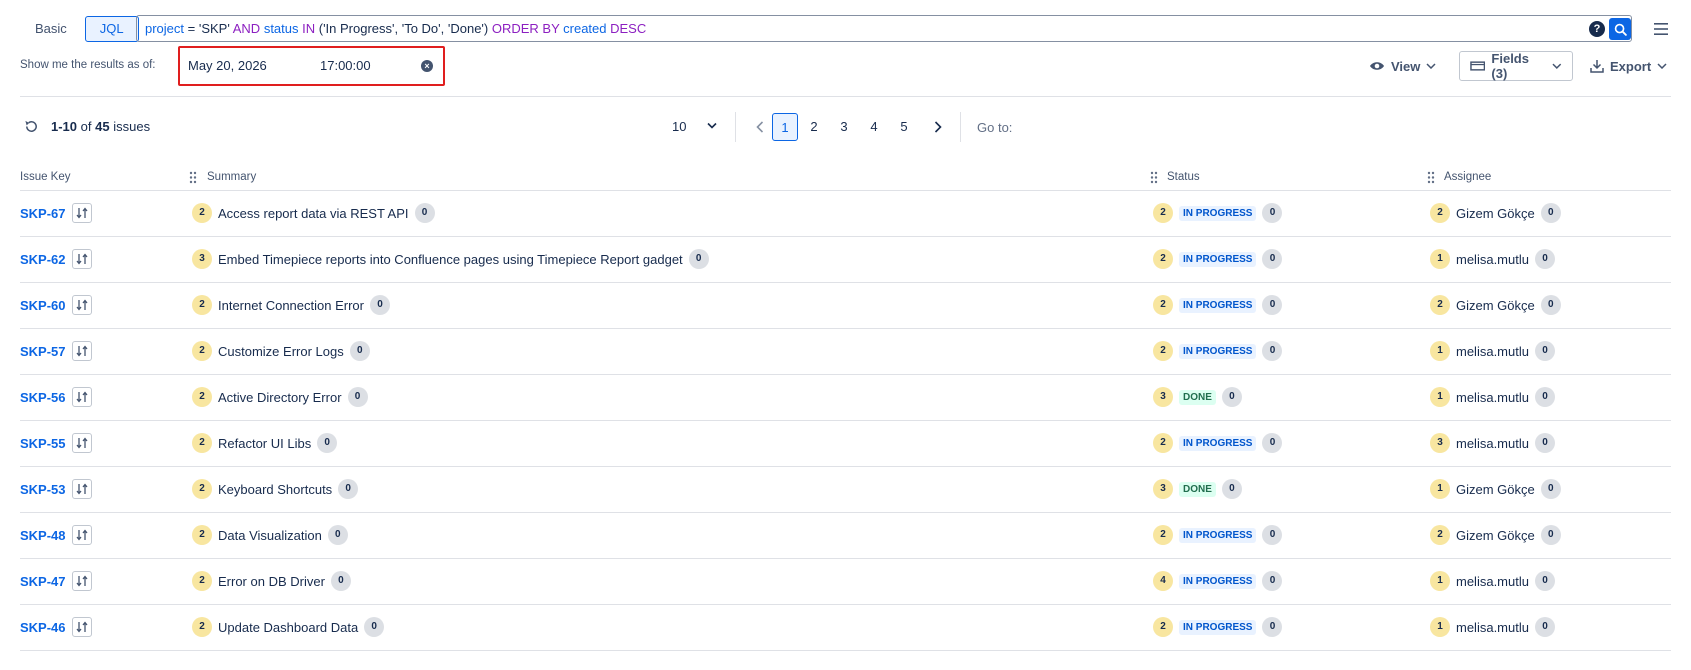  Describe the element at coordinates (231, 177) in the screenshot. I see `column-header-summary: Summary` at that location.